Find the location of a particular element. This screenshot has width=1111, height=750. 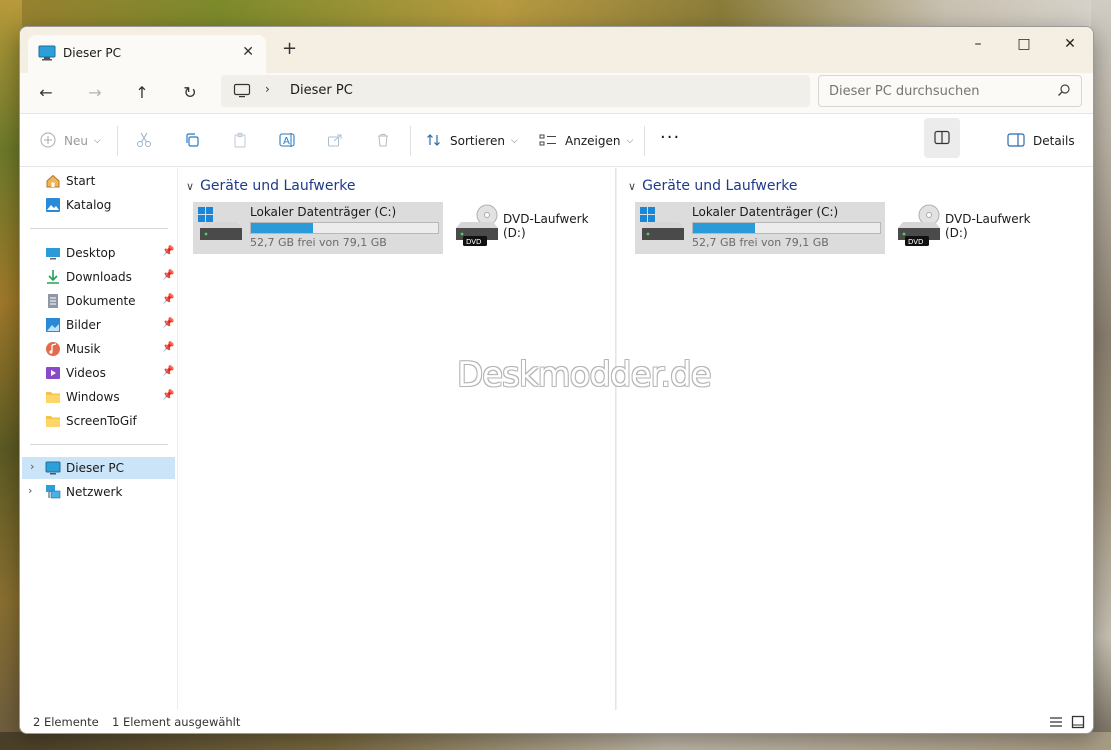

preview-pane-button is located at coordinates (942, 138).